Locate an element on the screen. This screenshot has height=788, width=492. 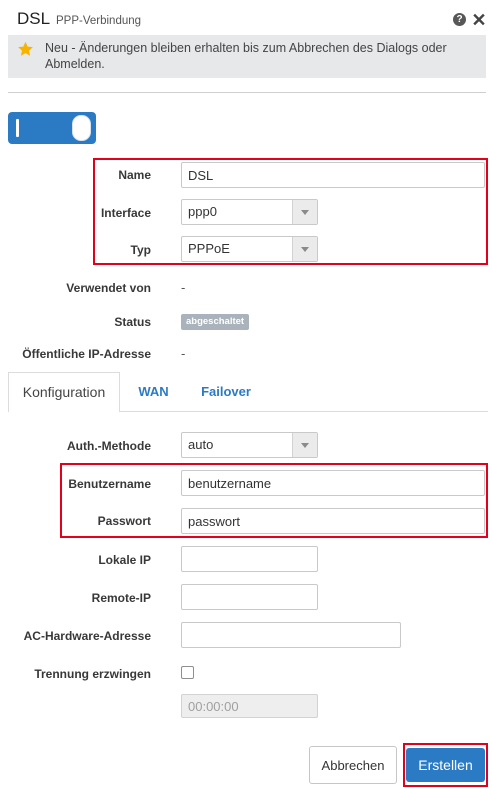
star-icon-shape is located at coordinates (25, 48).